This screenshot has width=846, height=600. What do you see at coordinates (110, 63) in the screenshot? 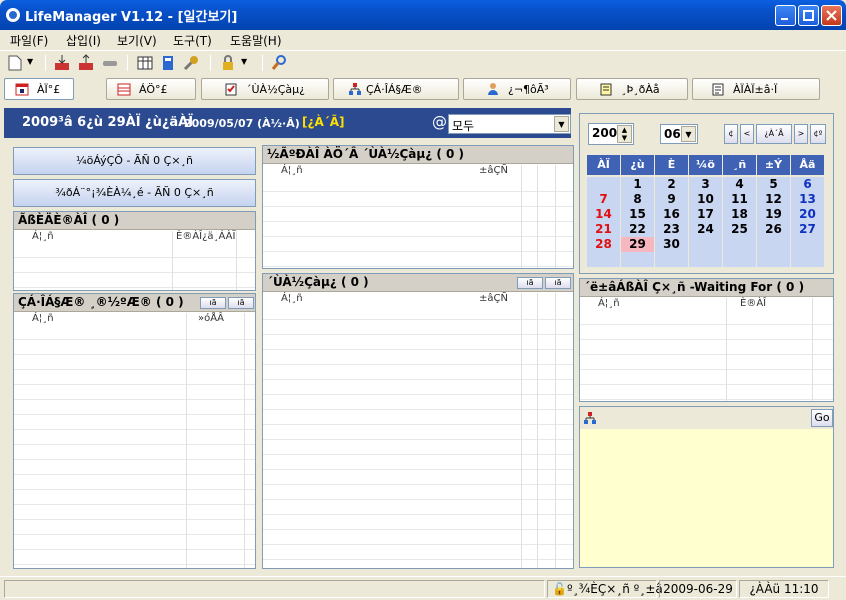
I see `eraser-icon` at bounding box center [110, 63].